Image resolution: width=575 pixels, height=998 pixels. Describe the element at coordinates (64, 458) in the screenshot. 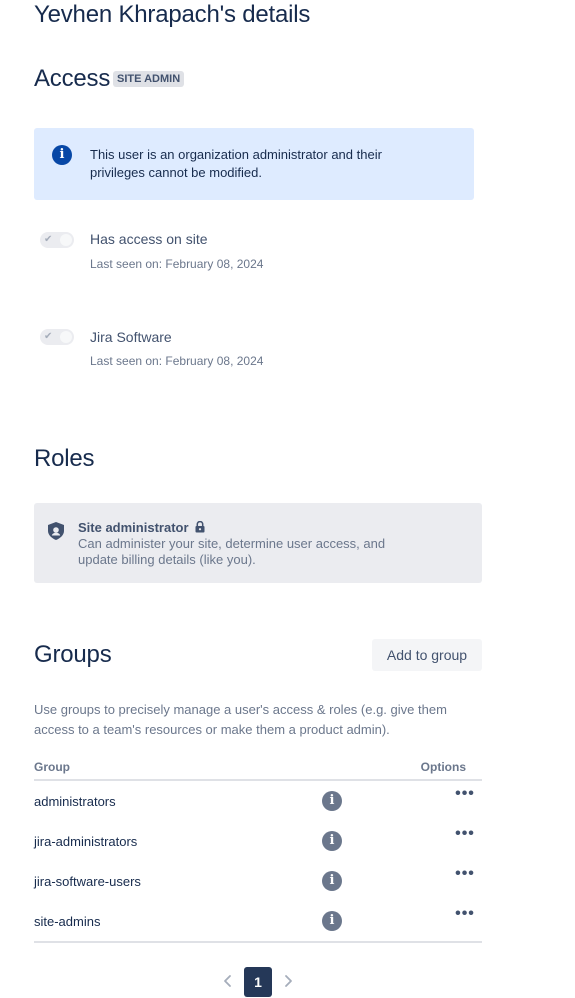

I see `roles-section-title: Roles` at that location.